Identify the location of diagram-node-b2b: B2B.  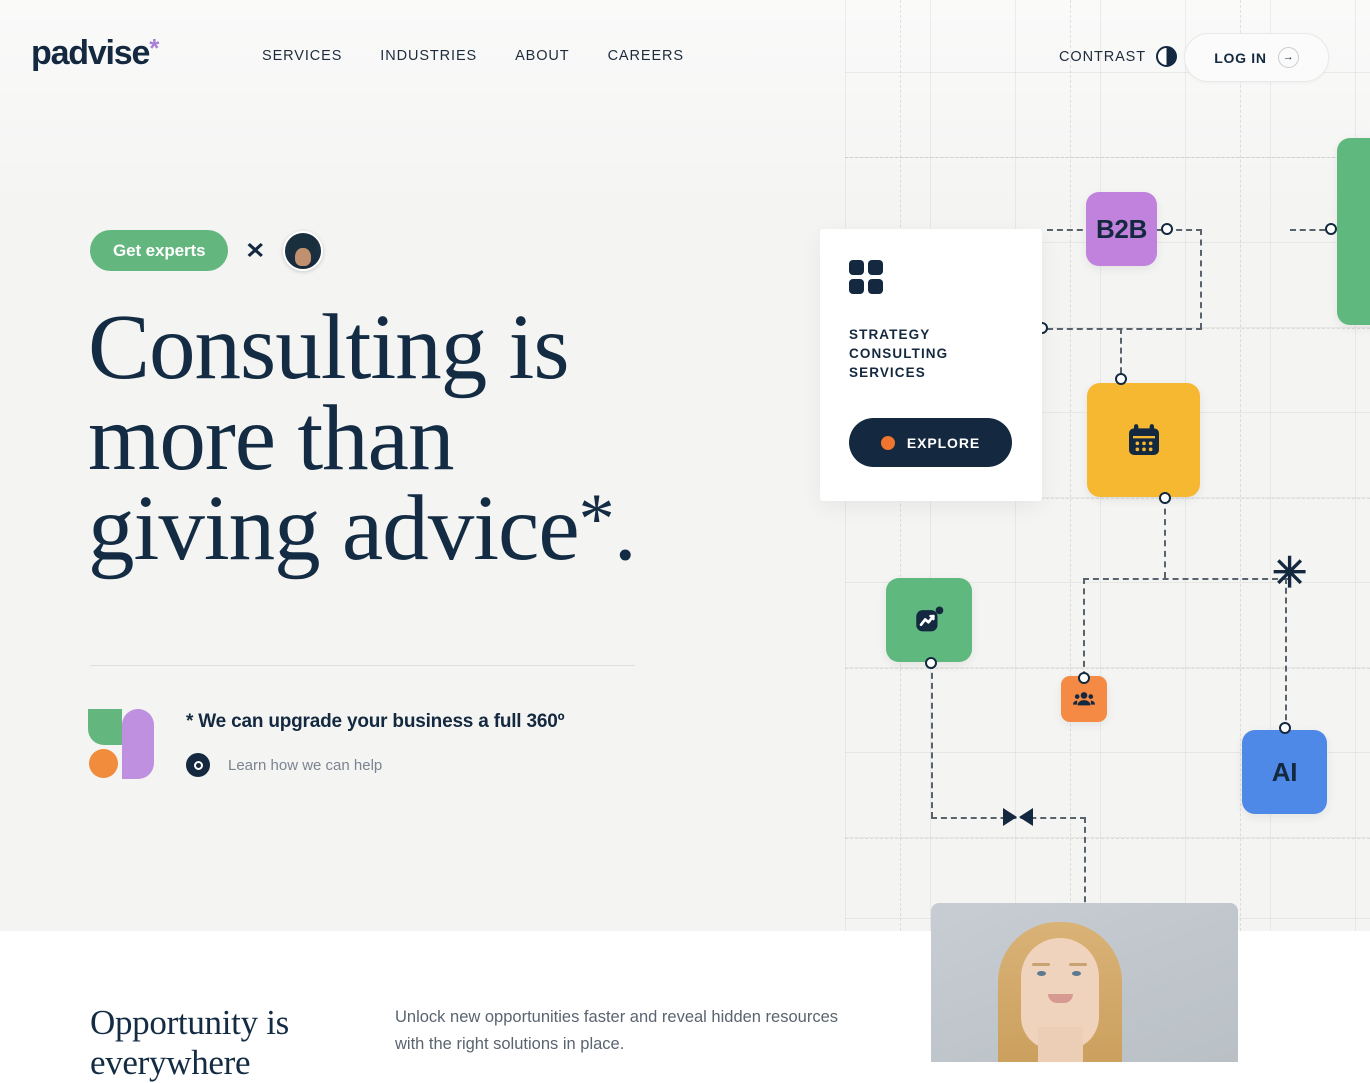
(1121, 229).